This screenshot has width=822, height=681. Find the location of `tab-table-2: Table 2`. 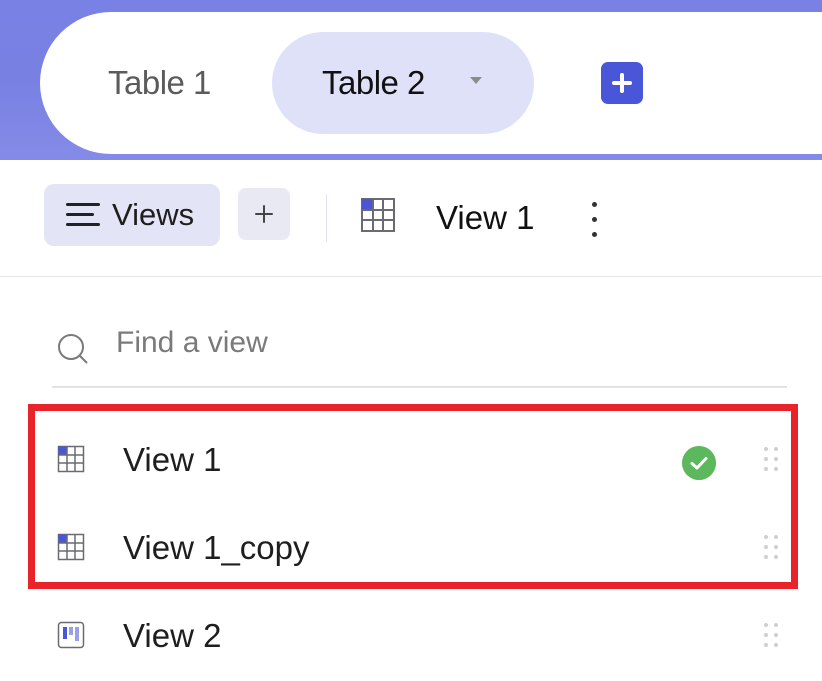

tab-table-2: Table 2 is located at coordinates (403, 83).